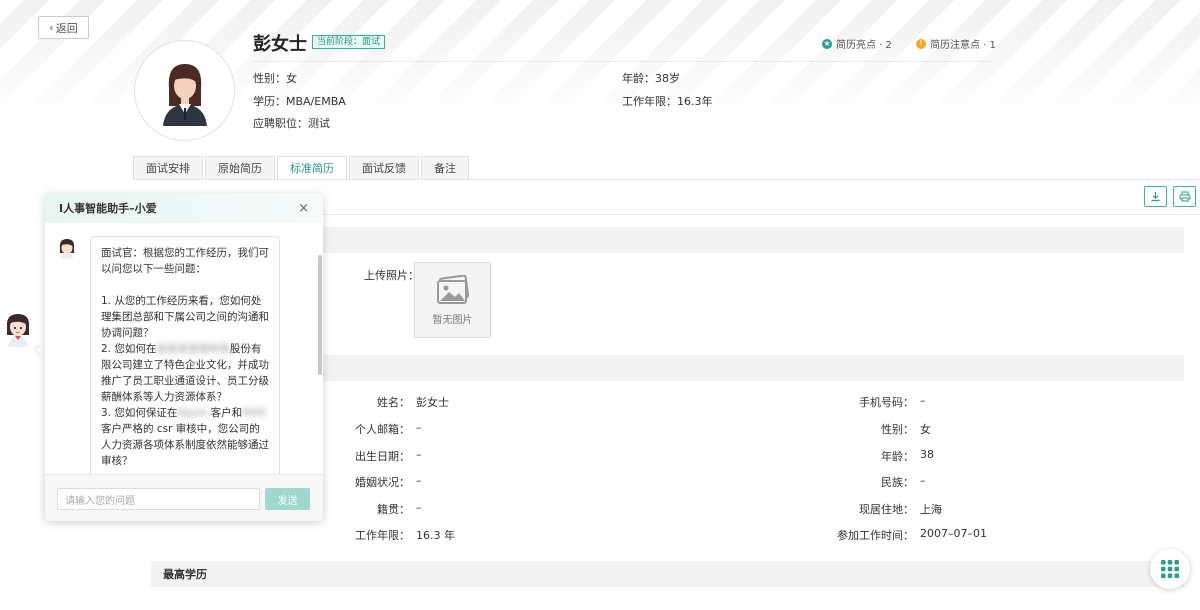 This screenshot has width=1200, height=610. What do you see at coordinates (382, 429) in the screenshot?
I see `field-label: 个人邮箱：` at bounding box center [382, 429].